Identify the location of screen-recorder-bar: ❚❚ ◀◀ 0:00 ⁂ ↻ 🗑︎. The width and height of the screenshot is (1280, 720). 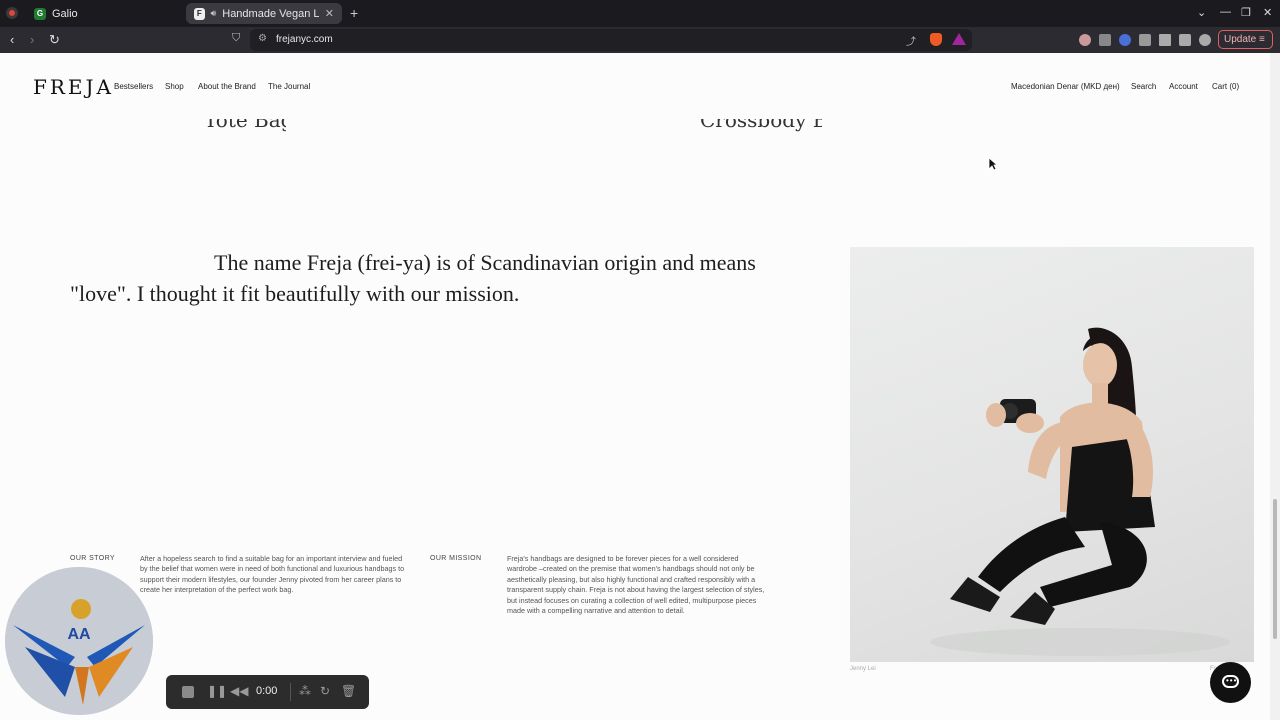
(267, 692).